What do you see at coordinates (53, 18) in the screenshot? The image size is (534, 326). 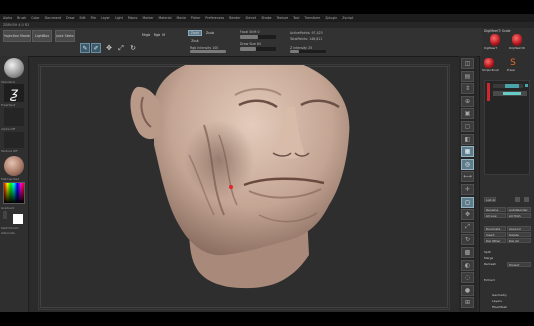 I see `menu-item-document: Document` at bounding box center [53, 18].